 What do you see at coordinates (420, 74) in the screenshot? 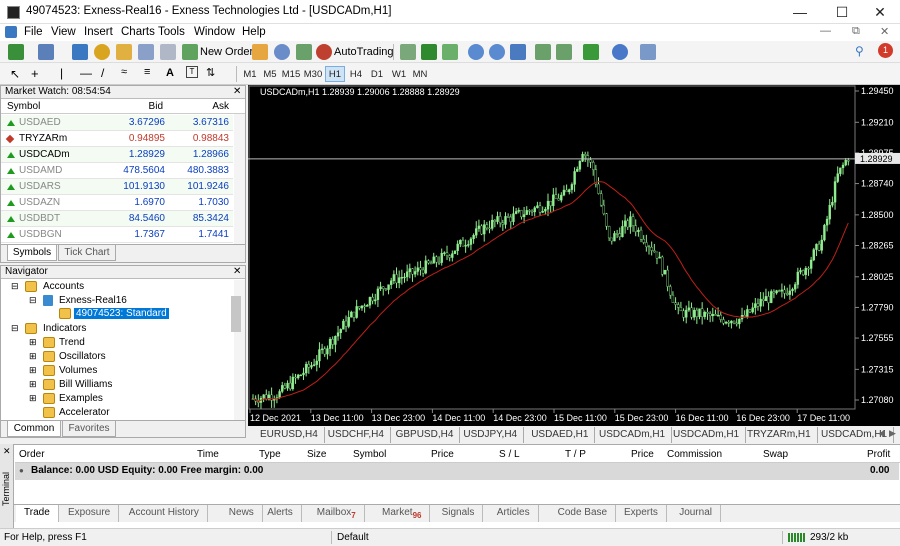
I see `timeframe-mn: MN` at bounding box center [420, 74].